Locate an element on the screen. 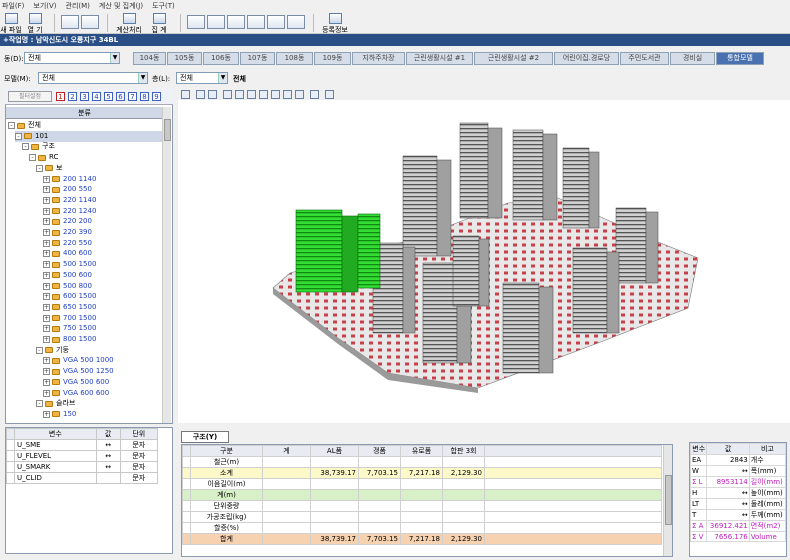  level-button: 5 is located at coordinates (108, 96).